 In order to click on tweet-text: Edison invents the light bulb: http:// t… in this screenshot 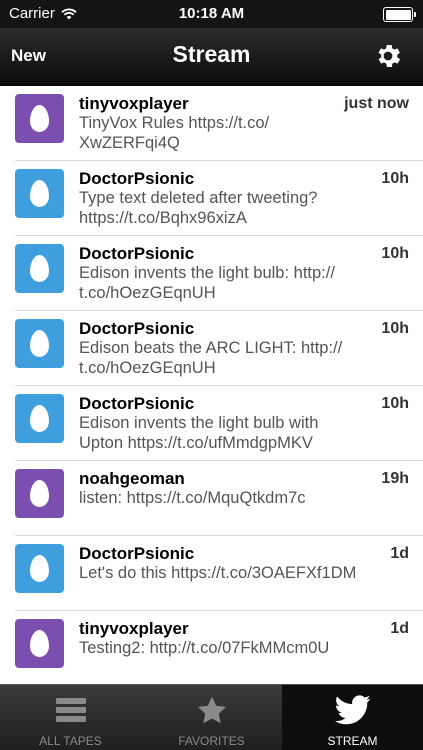, I will do `click(207, 283)`.